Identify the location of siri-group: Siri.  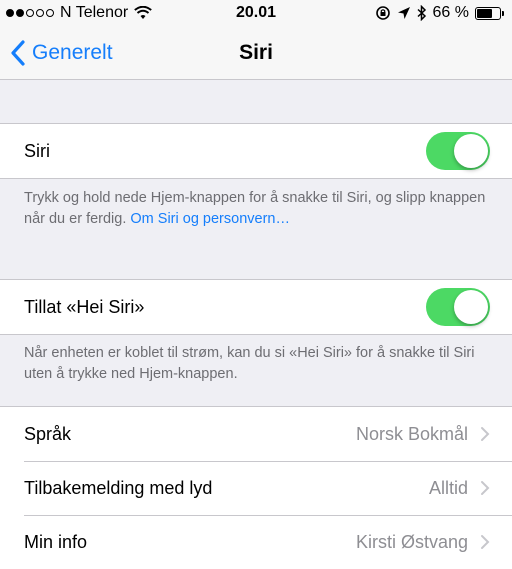
(256, 151).